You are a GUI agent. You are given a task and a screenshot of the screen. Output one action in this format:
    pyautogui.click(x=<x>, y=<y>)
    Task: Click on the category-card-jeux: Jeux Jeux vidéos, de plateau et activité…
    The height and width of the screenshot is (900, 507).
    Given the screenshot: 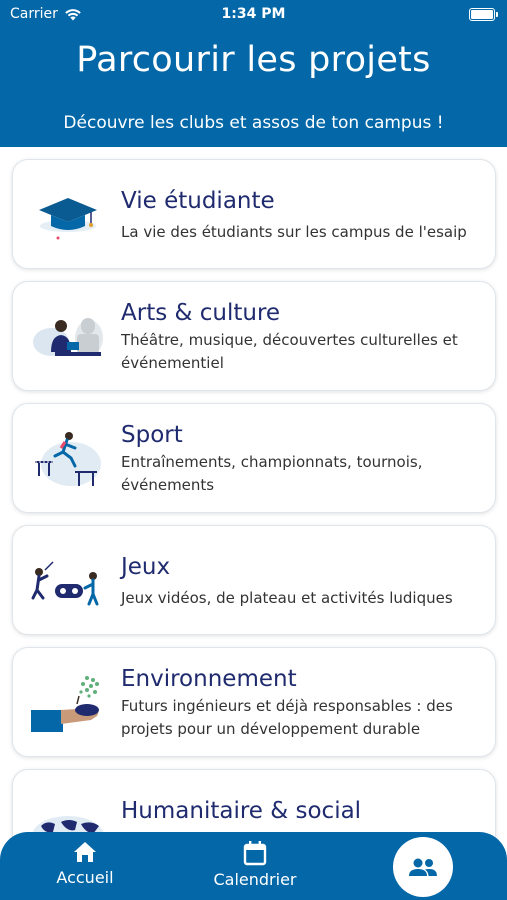 What is the action you would take?
    pyautogui.click(x=254, y=580)
    